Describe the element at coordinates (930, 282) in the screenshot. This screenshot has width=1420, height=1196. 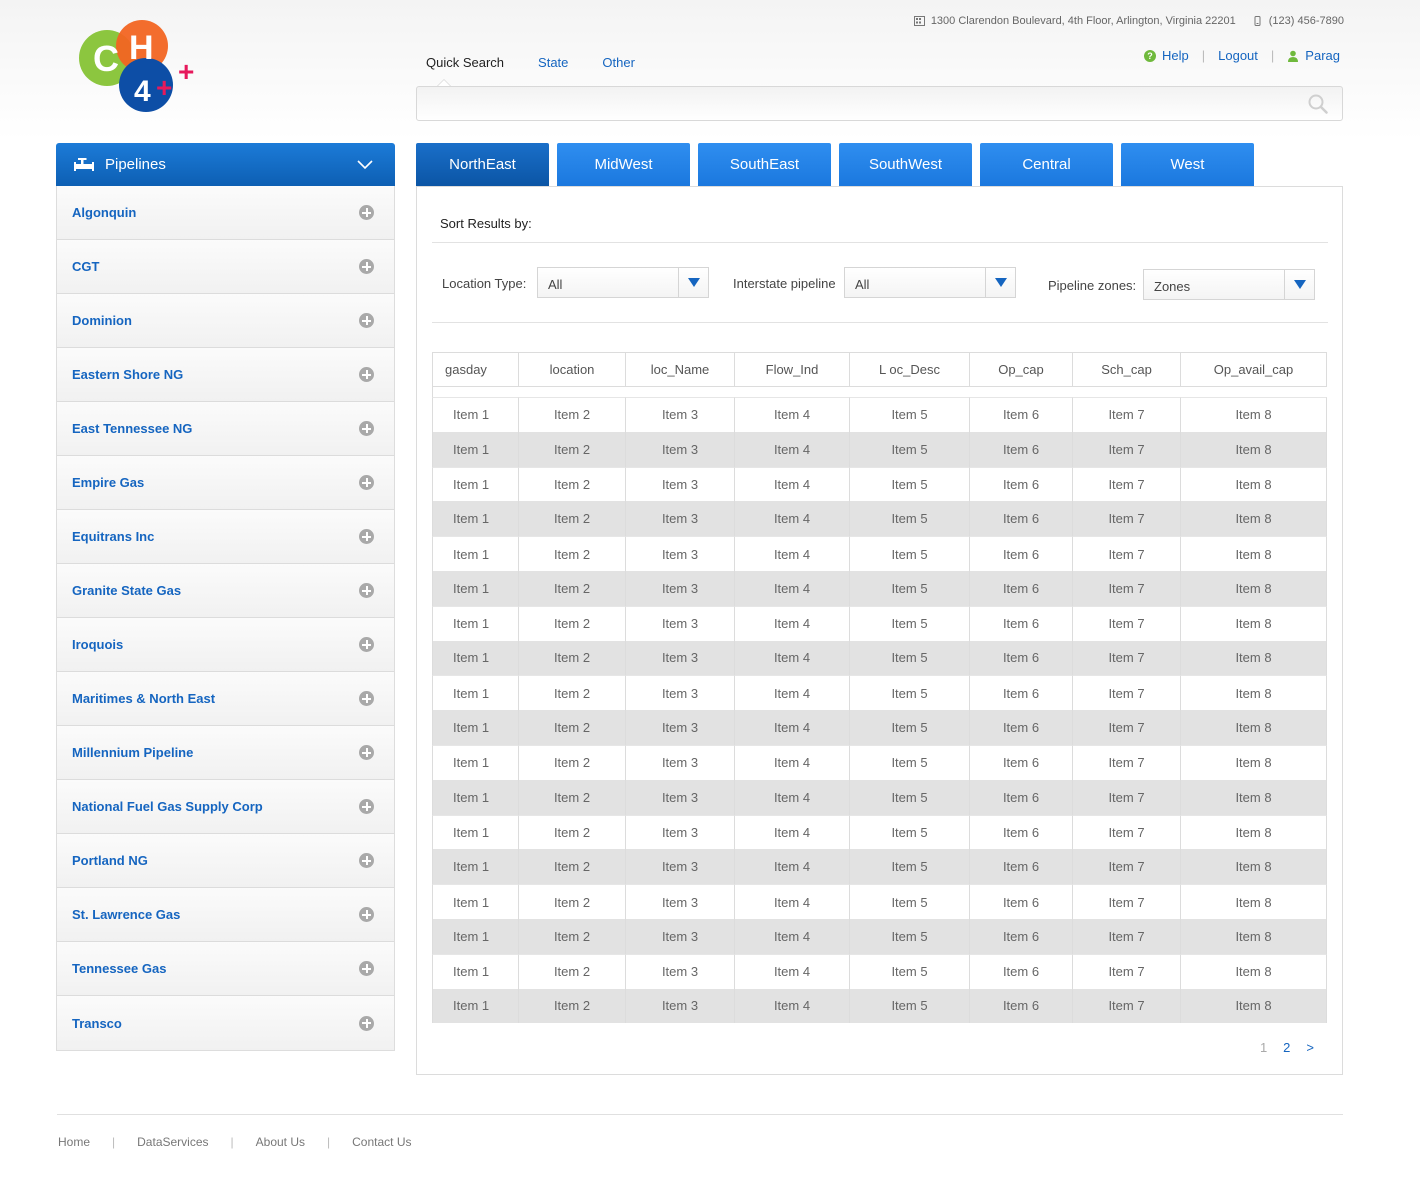
I see `interstate-pipeline-select: All` at that location.